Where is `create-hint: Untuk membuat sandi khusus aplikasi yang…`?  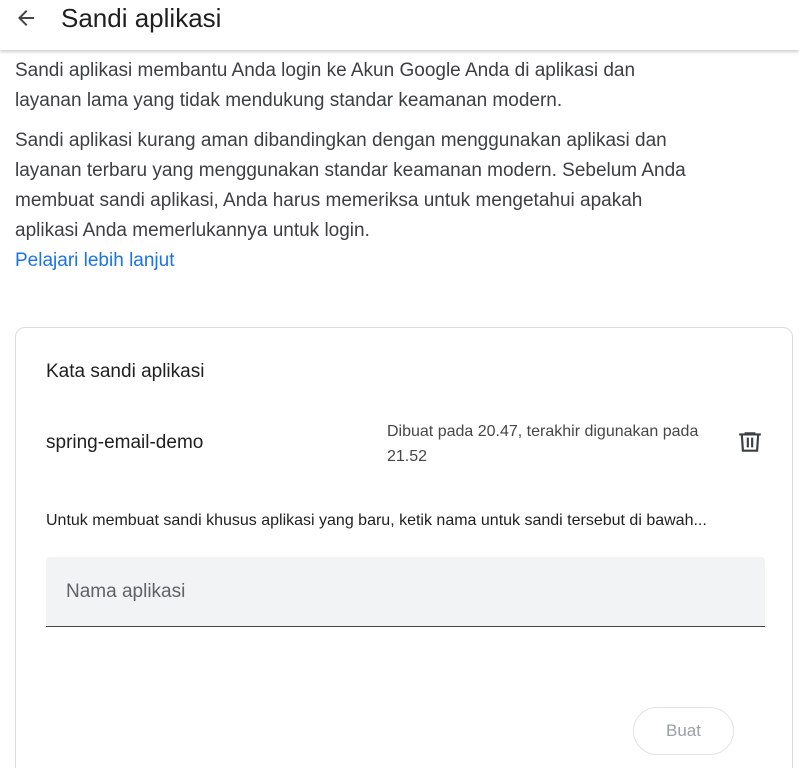 create-hint: Untuk membuat sandi khusus aplikasi yang… is located at coordinates (376, 520).